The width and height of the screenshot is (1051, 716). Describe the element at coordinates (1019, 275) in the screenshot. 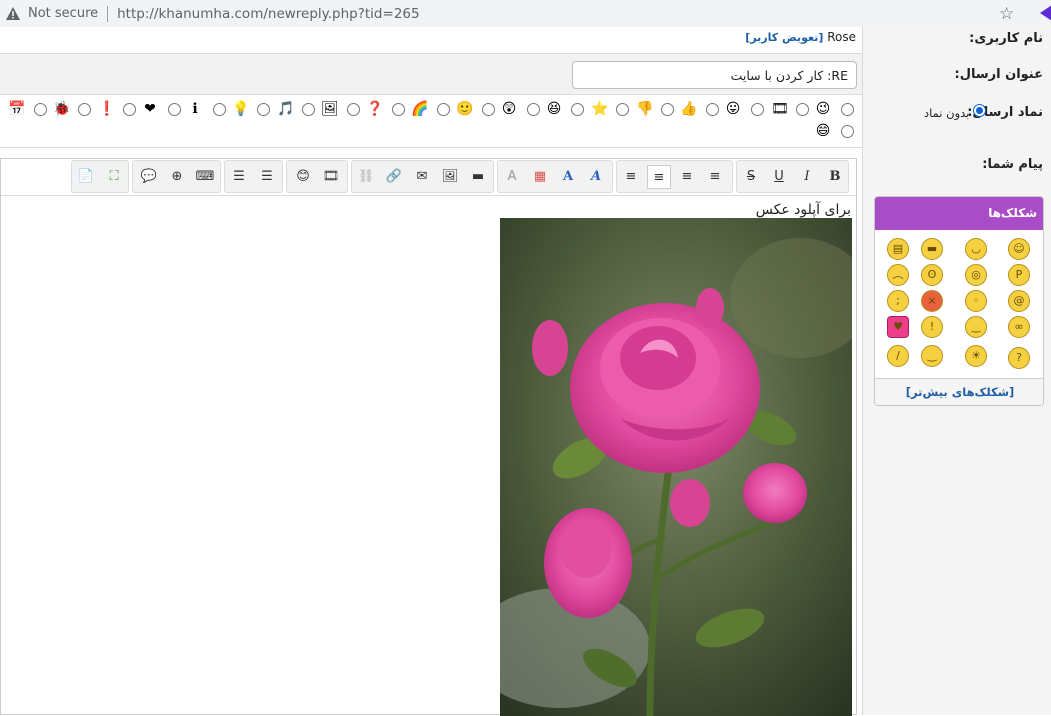

I see `tongue-icon: P` at that location.